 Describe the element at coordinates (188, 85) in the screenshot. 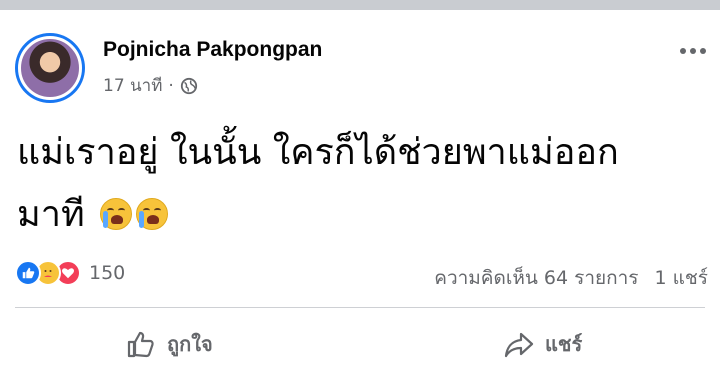

I see `globe-icon` at that location.